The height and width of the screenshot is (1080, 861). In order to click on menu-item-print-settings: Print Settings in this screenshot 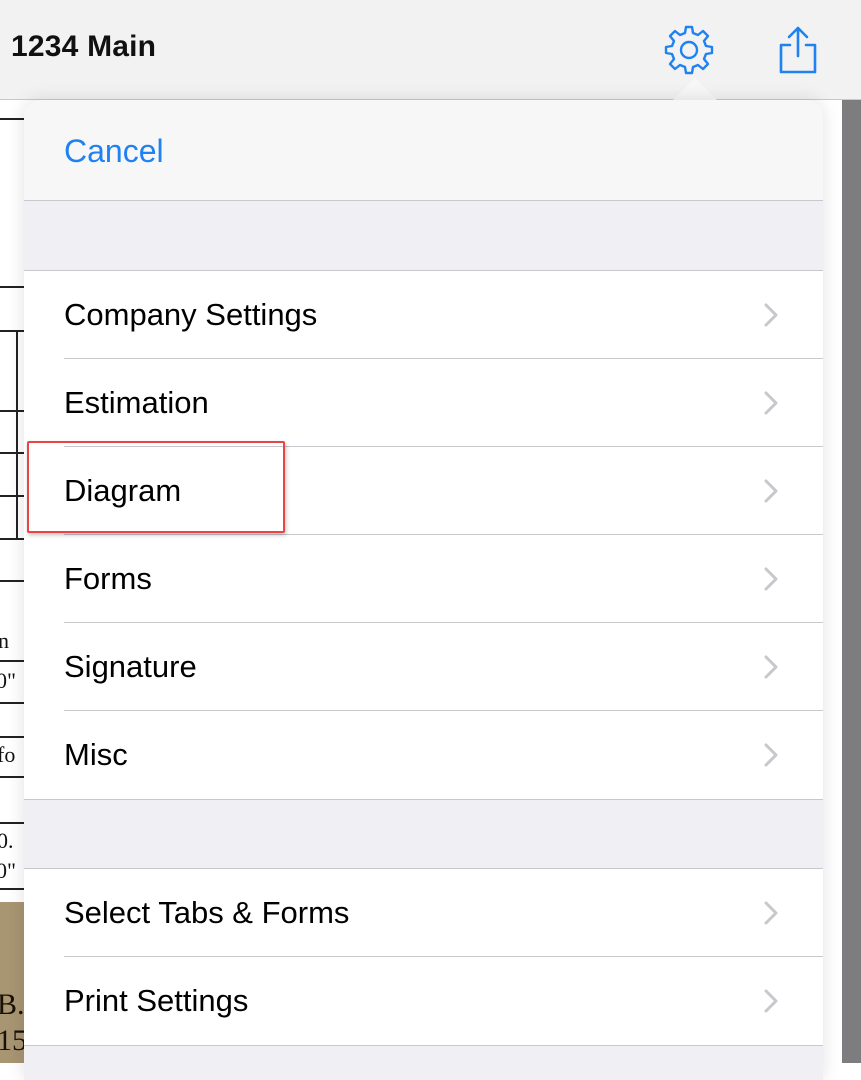, I will do `click(423, 1001)`.